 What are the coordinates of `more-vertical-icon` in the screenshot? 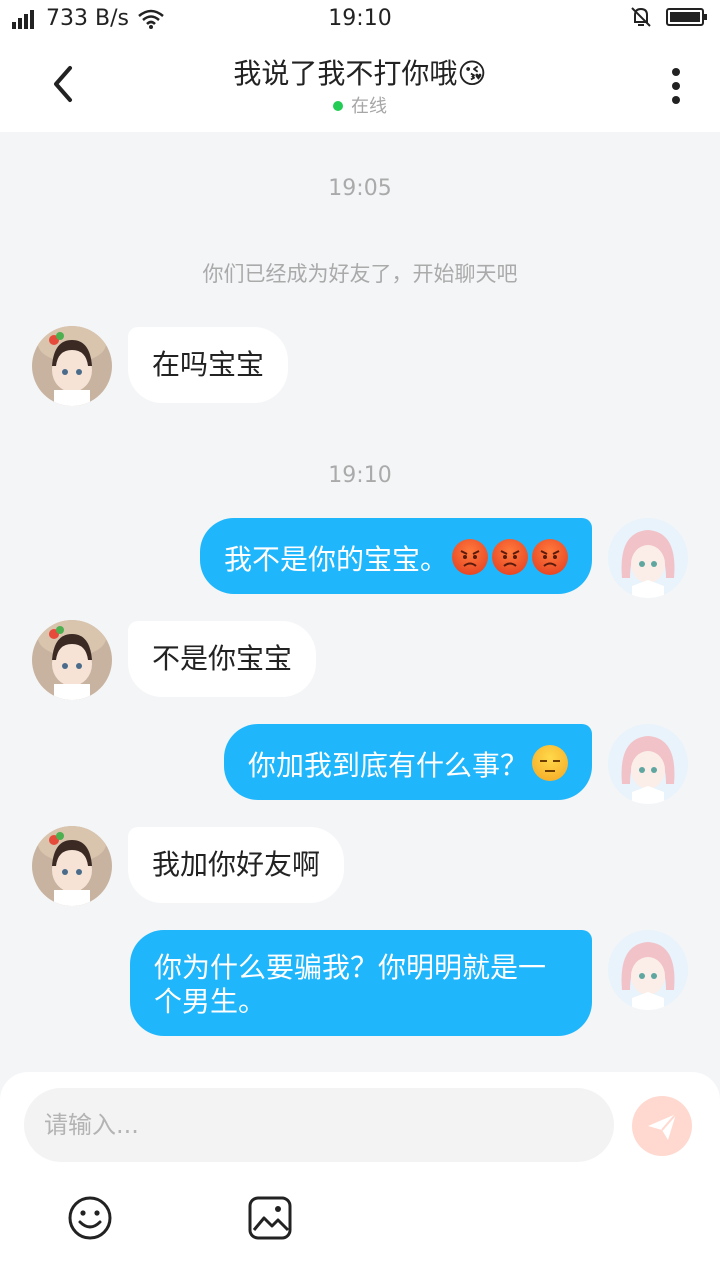 It's located at (676, 86).